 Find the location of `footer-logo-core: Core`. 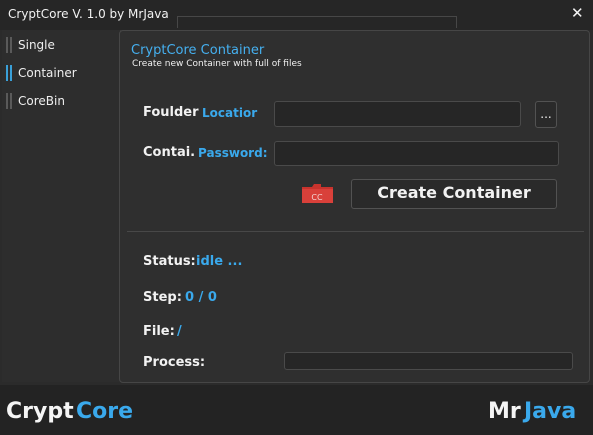

footer-logo-core: Core is located at coordinates (105, 411).